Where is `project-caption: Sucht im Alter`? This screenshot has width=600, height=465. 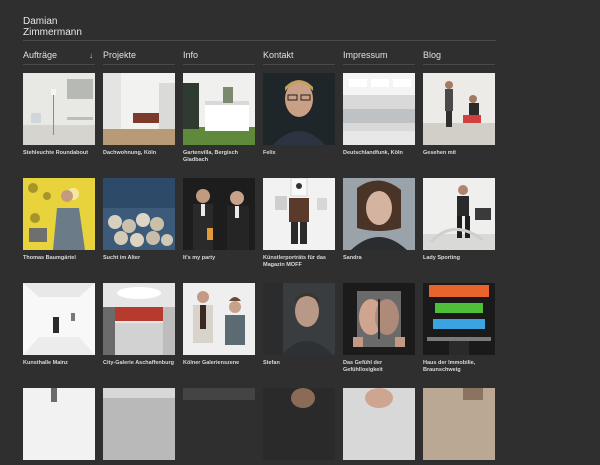
project-caption: Sucht im Alter is located at coordinates (122, 258).